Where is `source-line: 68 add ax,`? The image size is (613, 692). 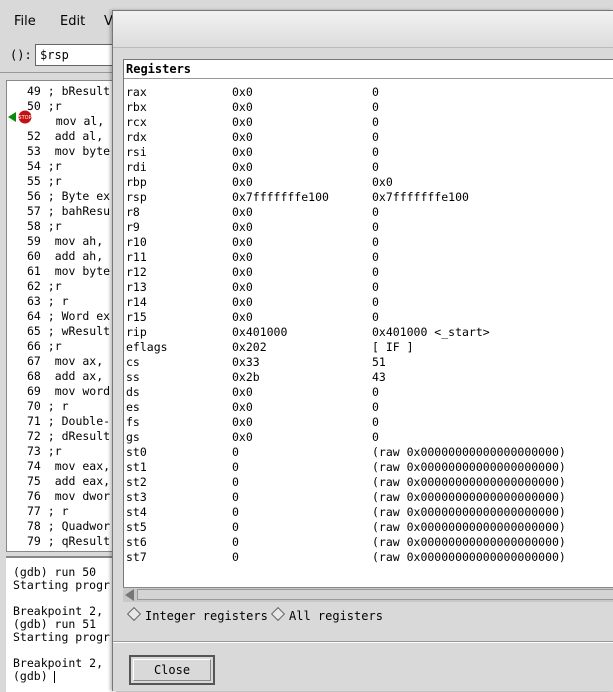 source-line: 68 add ax, is located at coordinates (65, 376).